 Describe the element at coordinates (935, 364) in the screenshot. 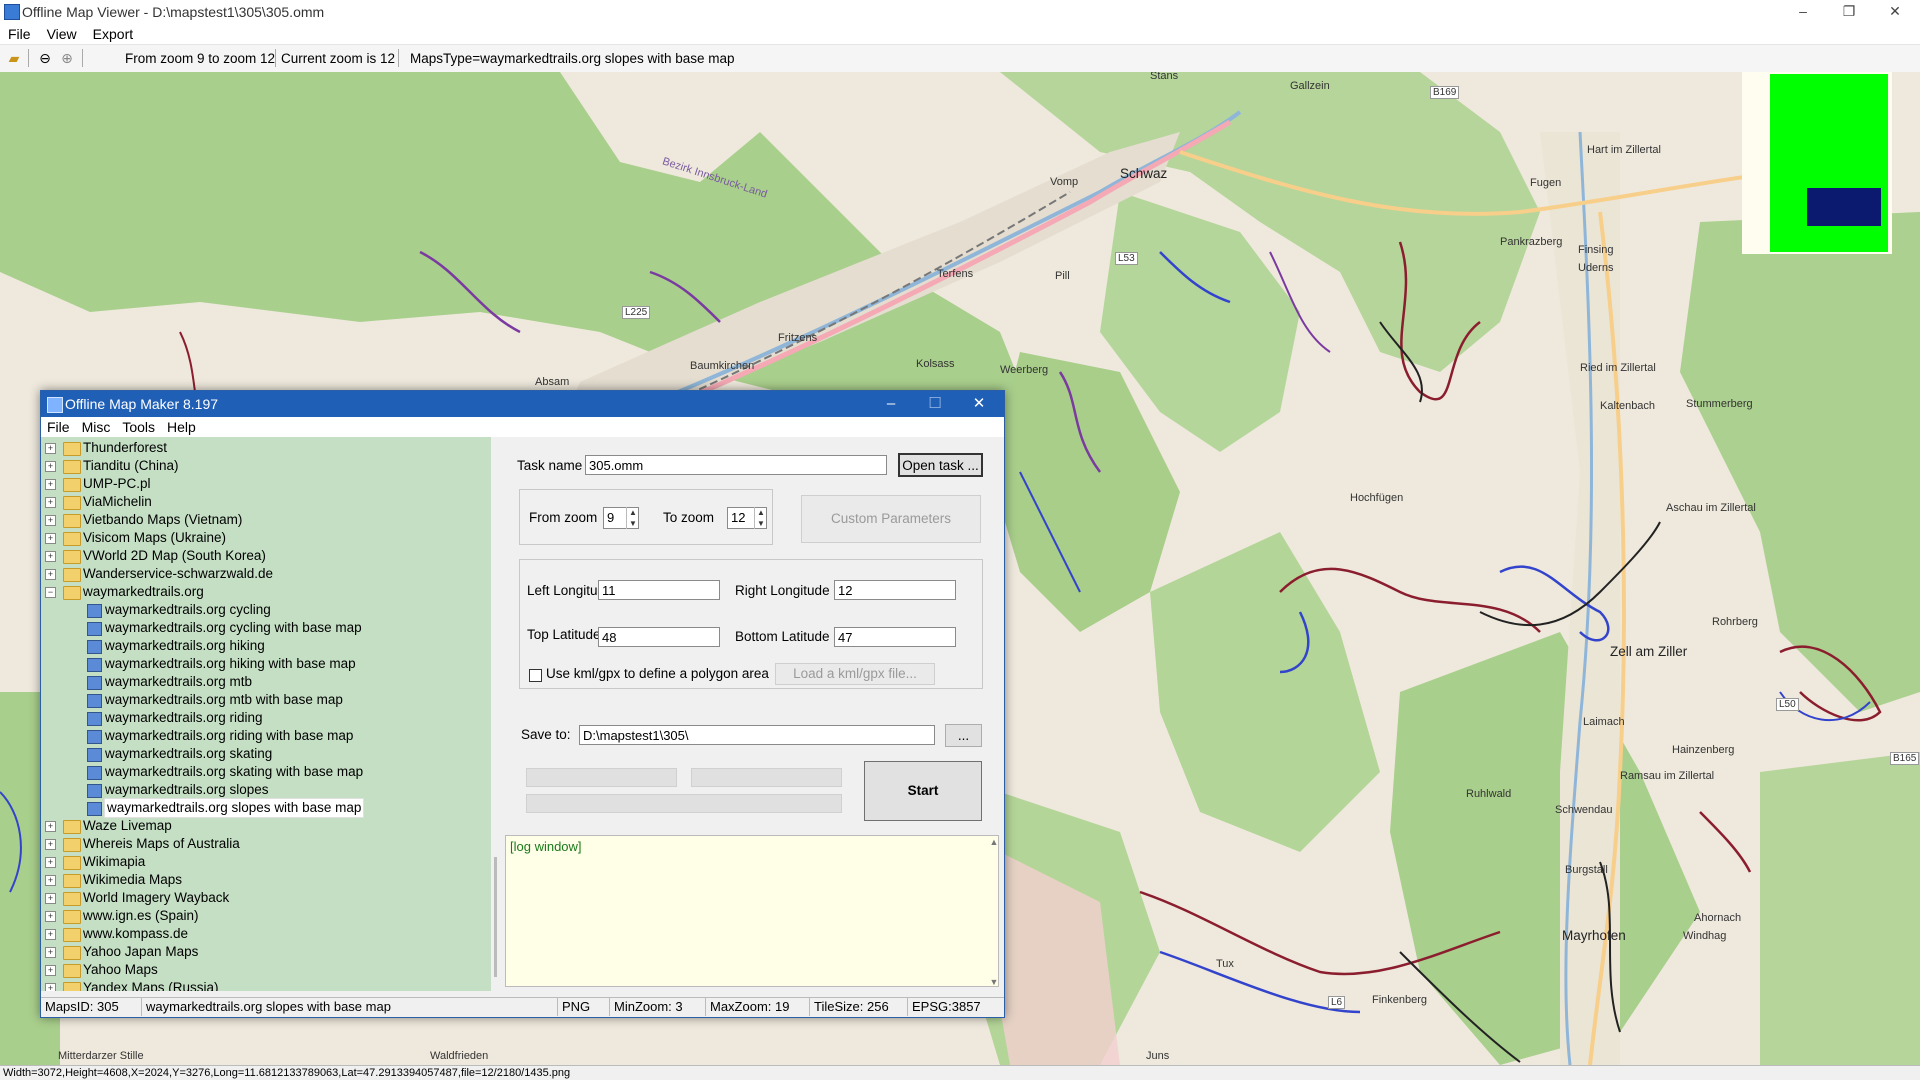

I see `map-label: Kolsass` at that location.